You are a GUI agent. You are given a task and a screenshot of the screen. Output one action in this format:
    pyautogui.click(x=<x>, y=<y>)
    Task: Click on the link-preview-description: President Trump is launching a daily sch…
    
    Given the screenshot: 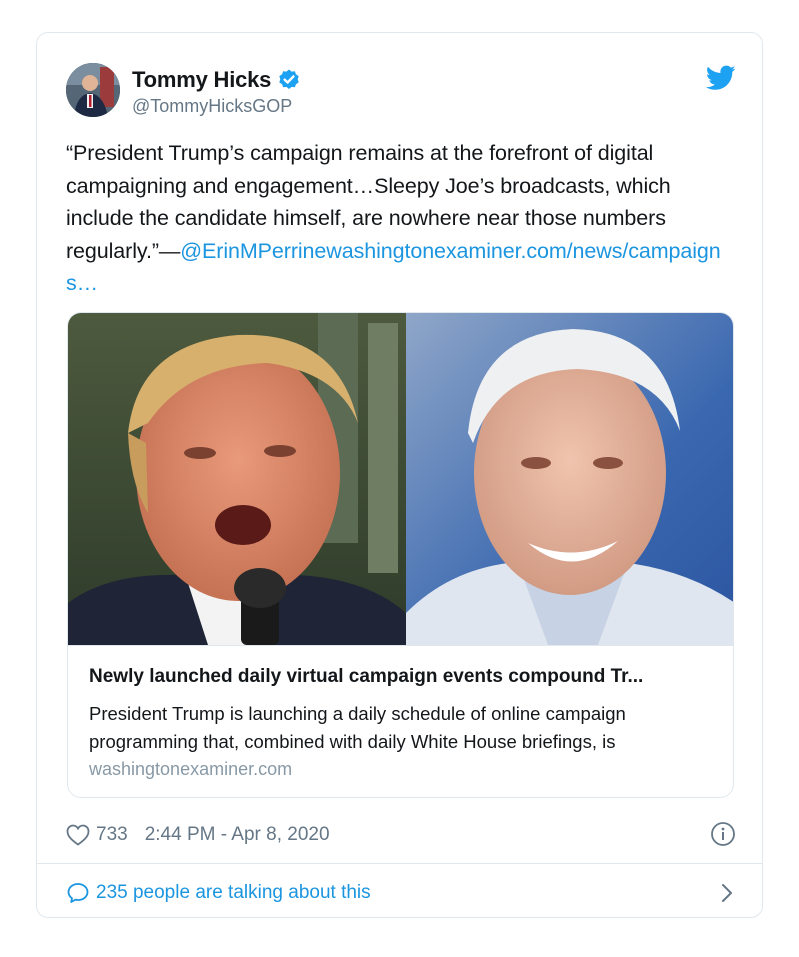 What is the action you would take?
    pyautogui.click(x=357, y=727)
    